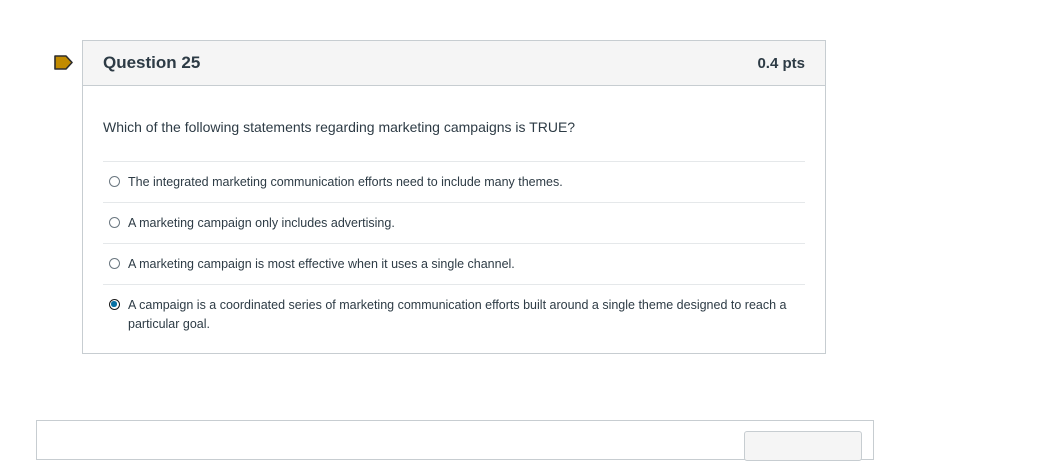 Image resolution: width=1040 pixels, height=461 pixels. What do you see at coordinates (781, 63) in the screenshot?
I see `question-points: 0.4 pts` at bounding box center [781, 63].